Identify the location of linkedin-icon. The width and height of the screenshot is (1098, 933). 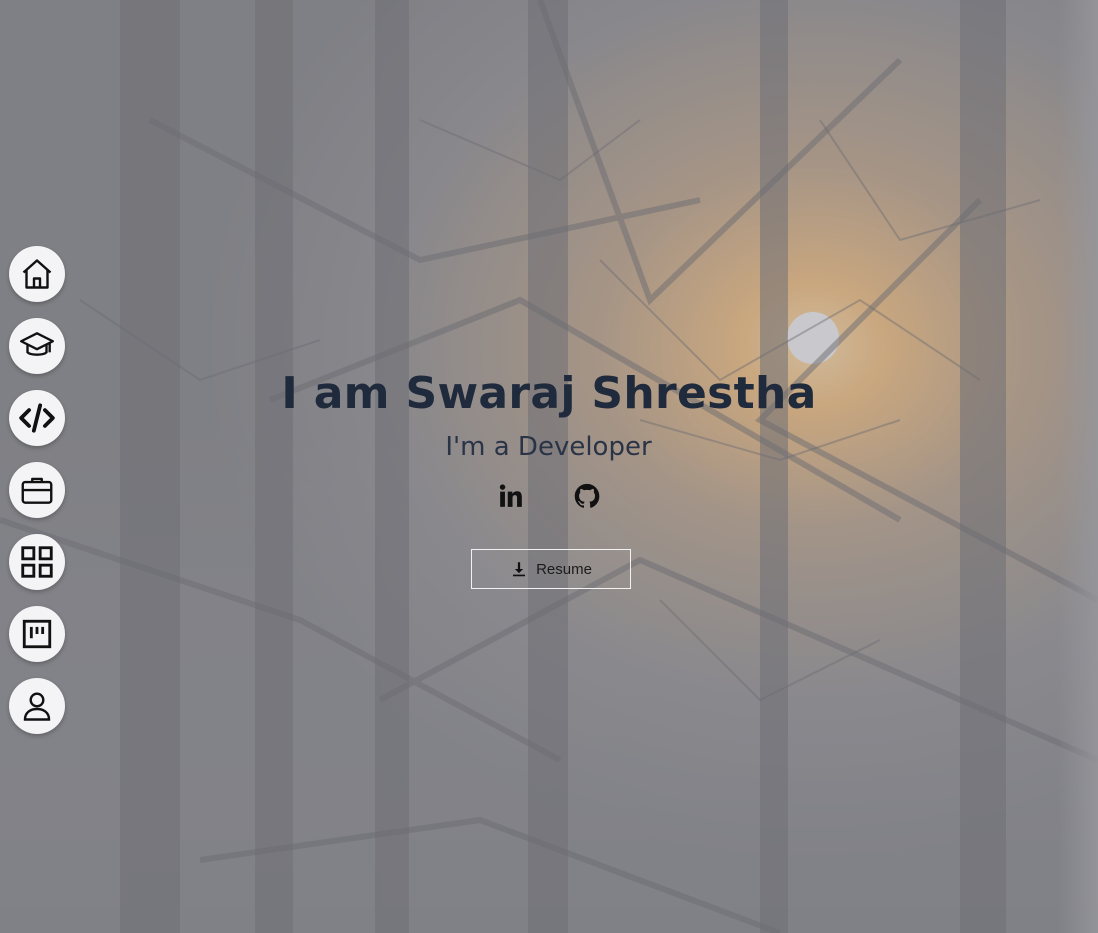
(510, 495).